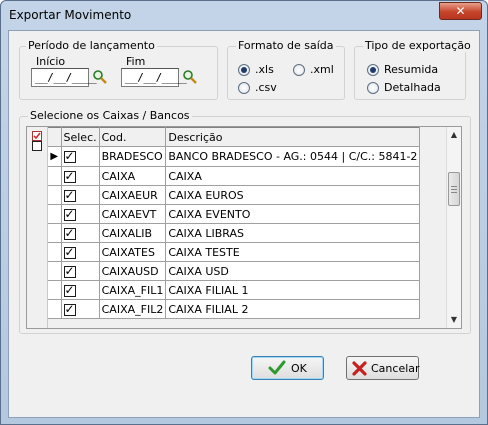 The height and width of the screenshot is (425, 488). I want to click on close-icon: ✕, so click(460, 11).